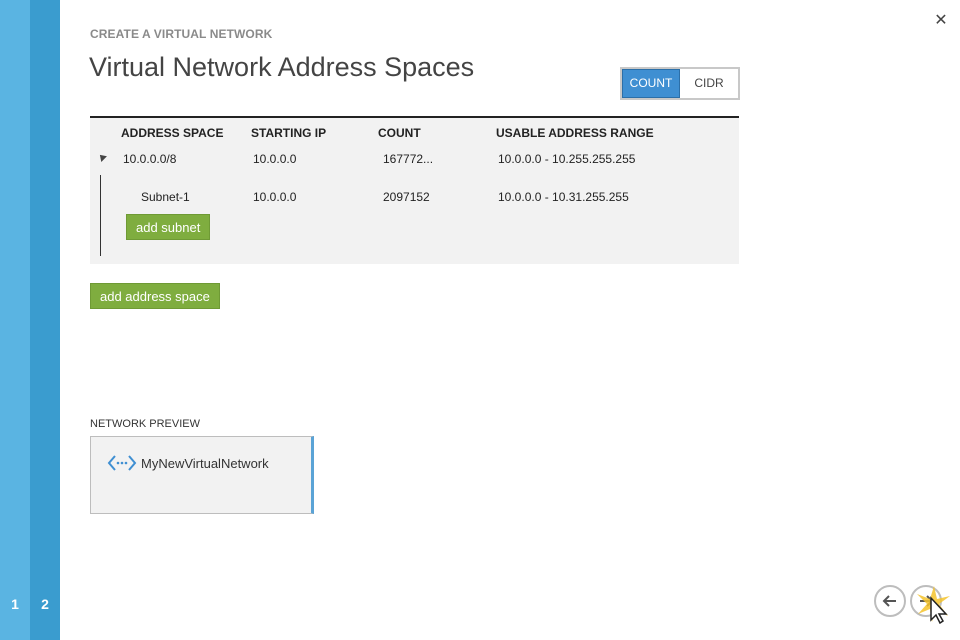  I want to click on network-preview-card: MyNewVirtualNetwork, so click(202, 475).